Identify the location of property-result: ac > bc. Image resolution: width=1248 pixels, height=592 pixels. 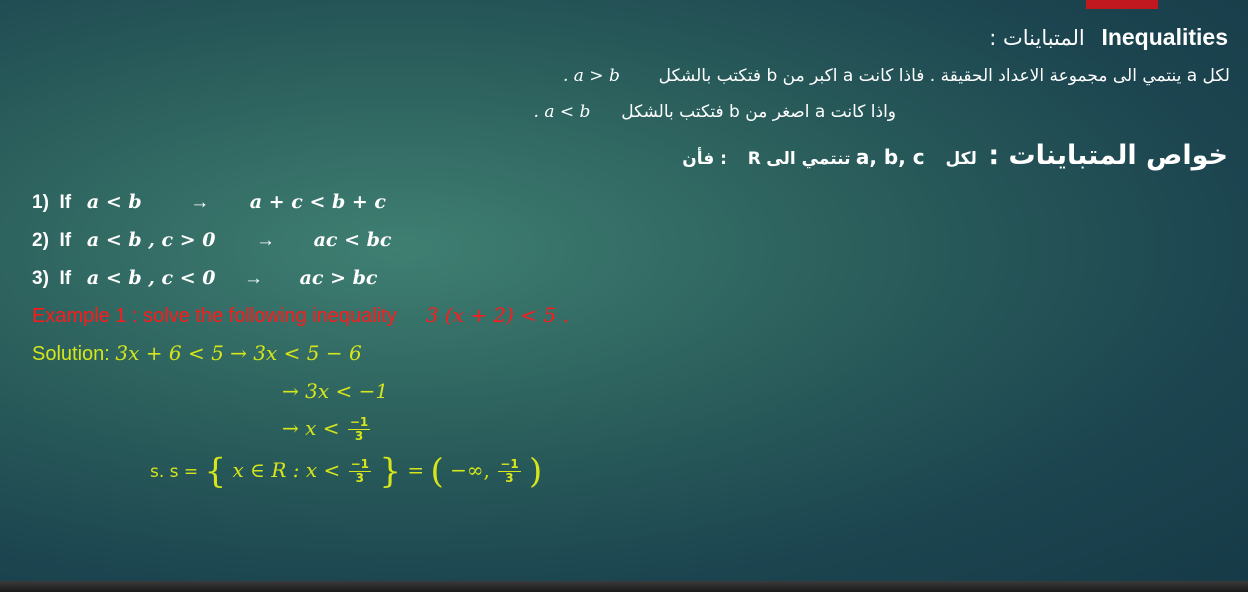
(338, 278).